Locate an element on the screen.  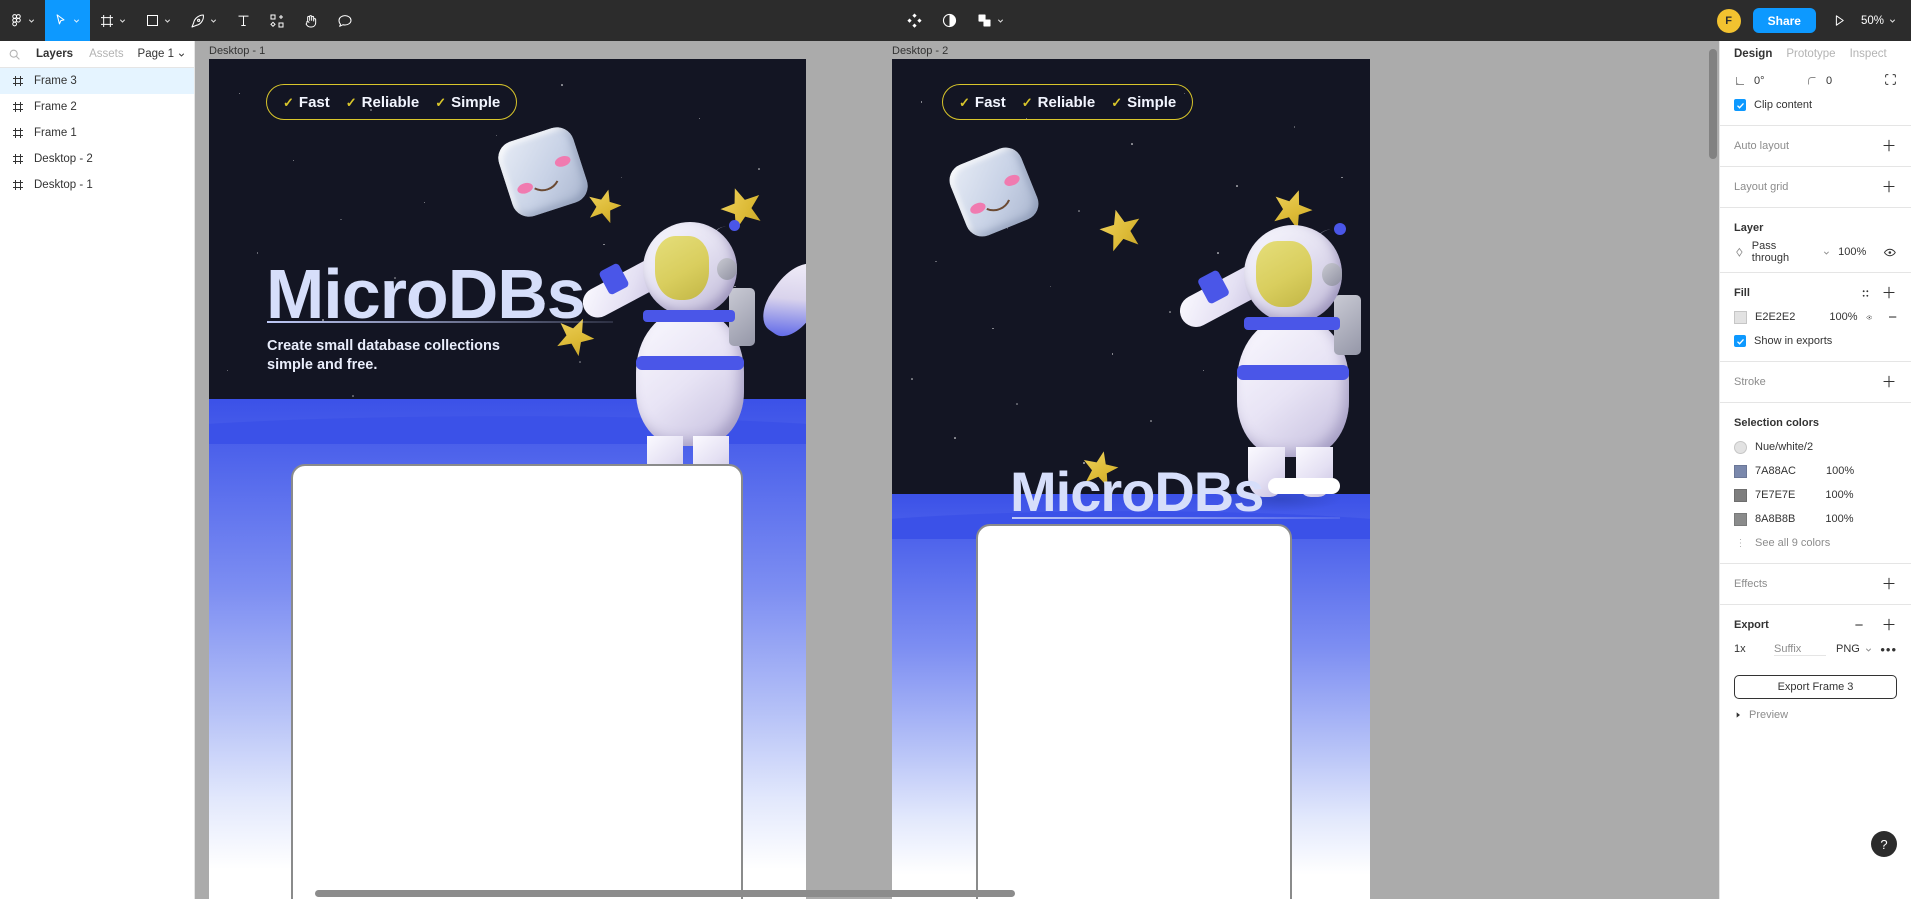
show-in-exports-label: Show in exports is located at coordinates (1793, 341).